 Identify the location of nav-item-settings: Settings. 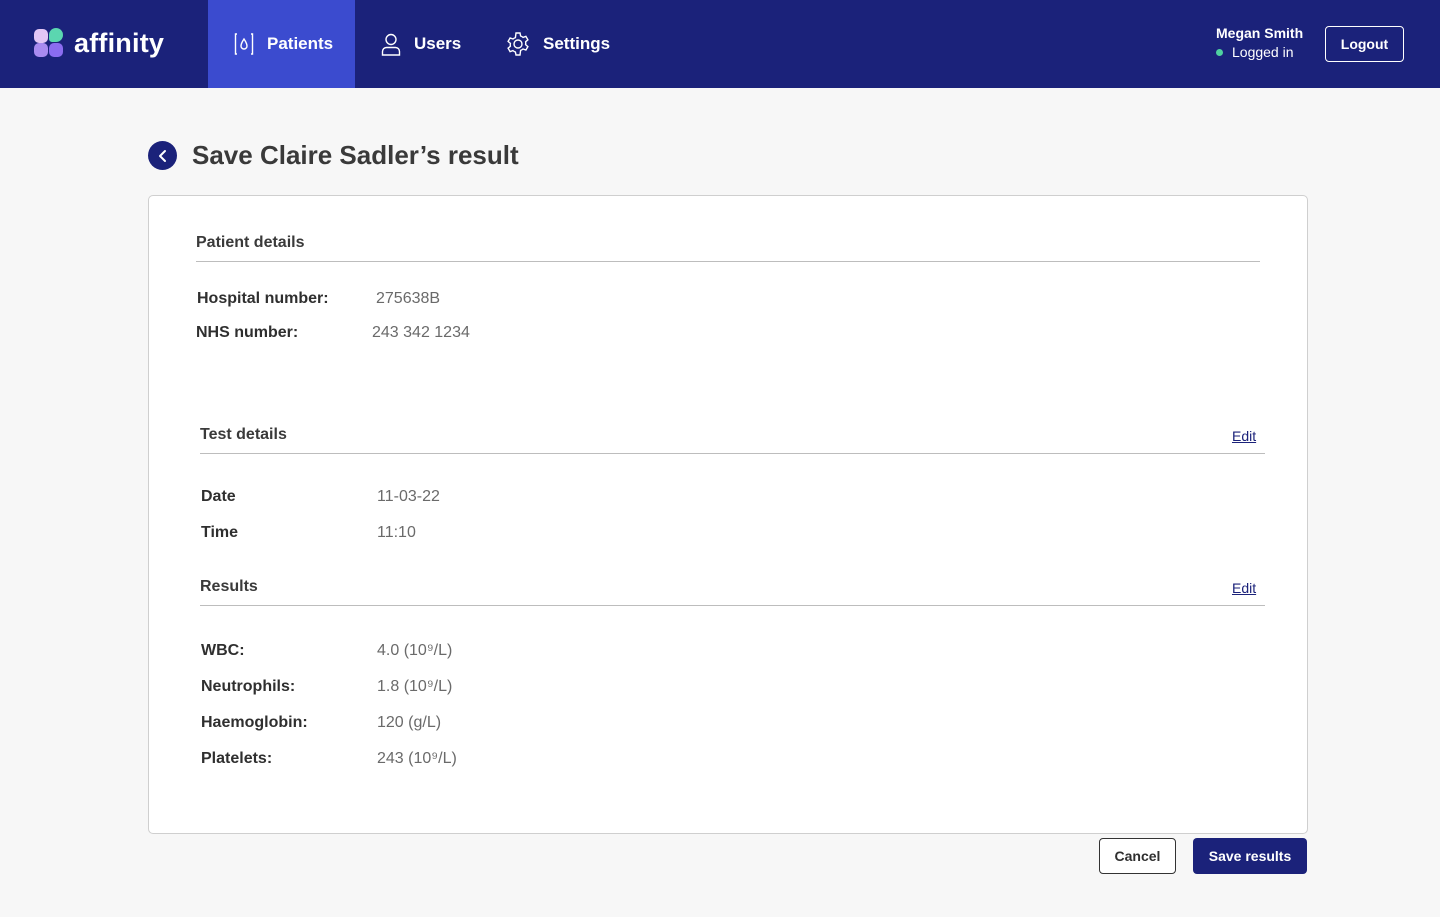
(557, 44).